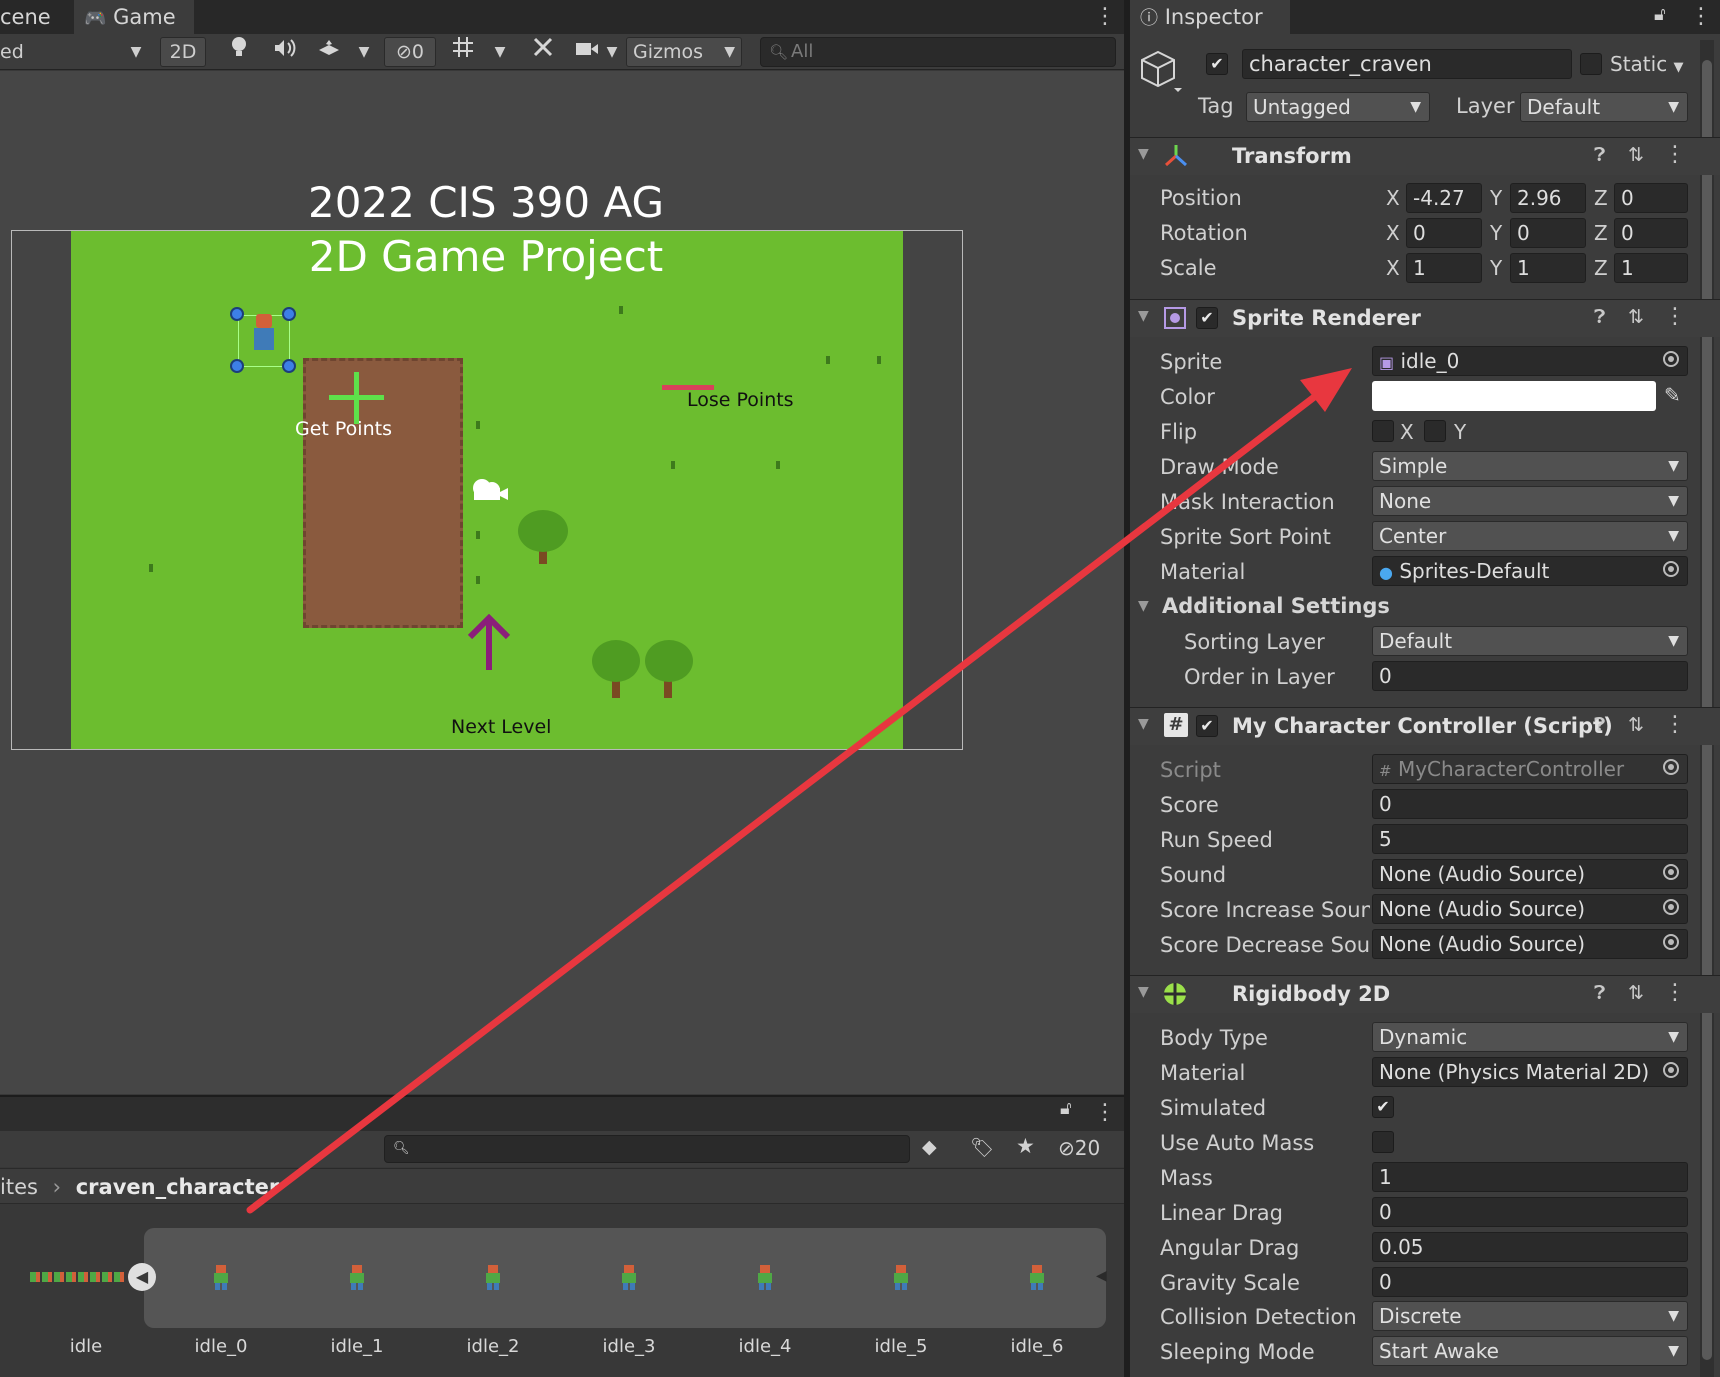 The height and width of the screenshot is (1377, 1720). What do you see at coordinates (221, 1346) in the screenshot?
I see `sprite-label: idle_0` at bounding box center [221, 1346].